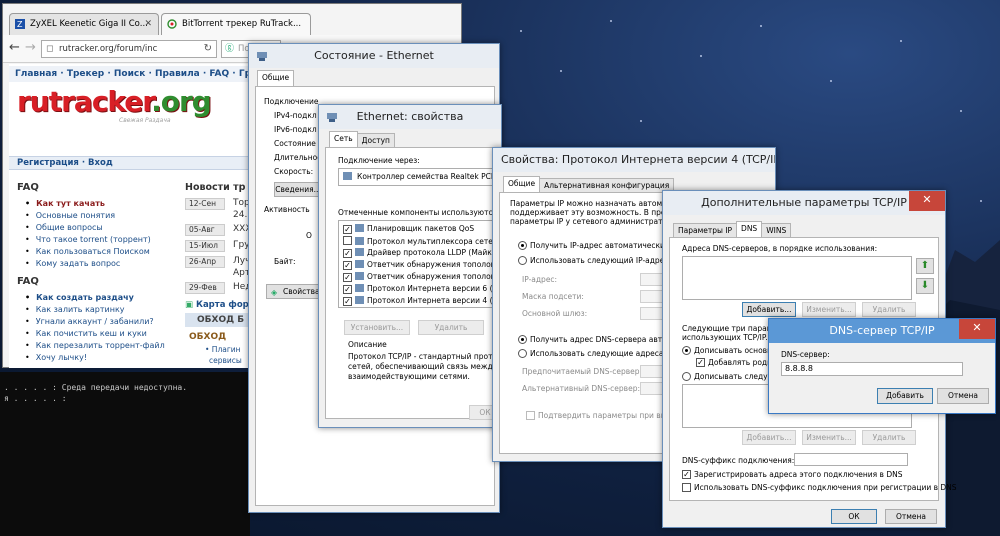  Describe the element at coordinates (87, 251) in the screenshot. I see `faq-link: Как пользоваться Поиском` at that location.